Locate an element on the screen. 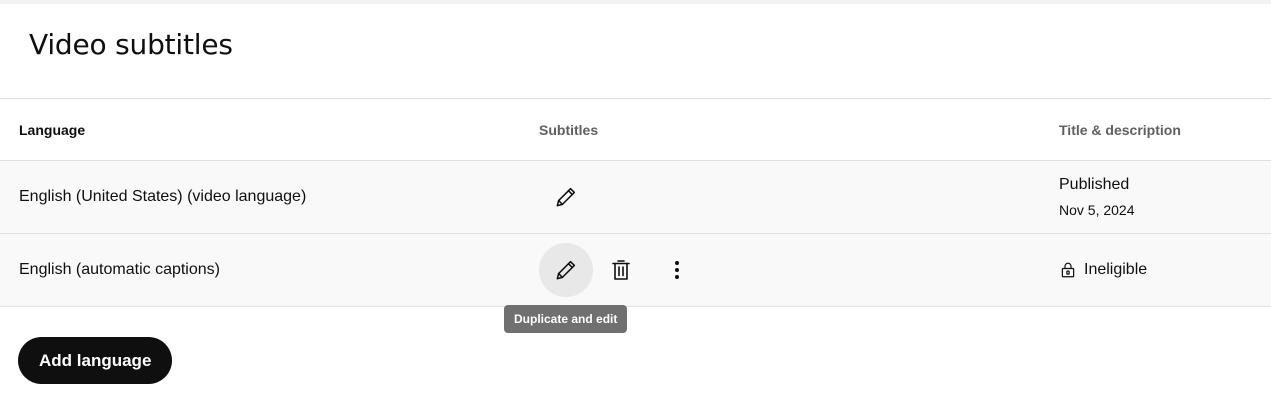 The width and height of the screenshot is (1271, 417). subtitles-column-header: Subtitles is located at coordinates (569, 129).